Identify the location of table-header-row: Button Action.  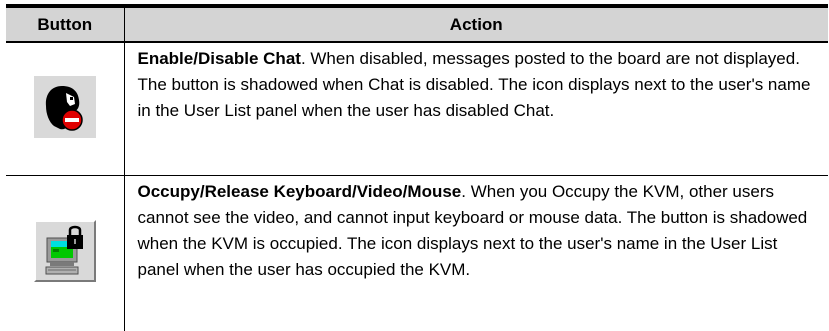
(417, 24).